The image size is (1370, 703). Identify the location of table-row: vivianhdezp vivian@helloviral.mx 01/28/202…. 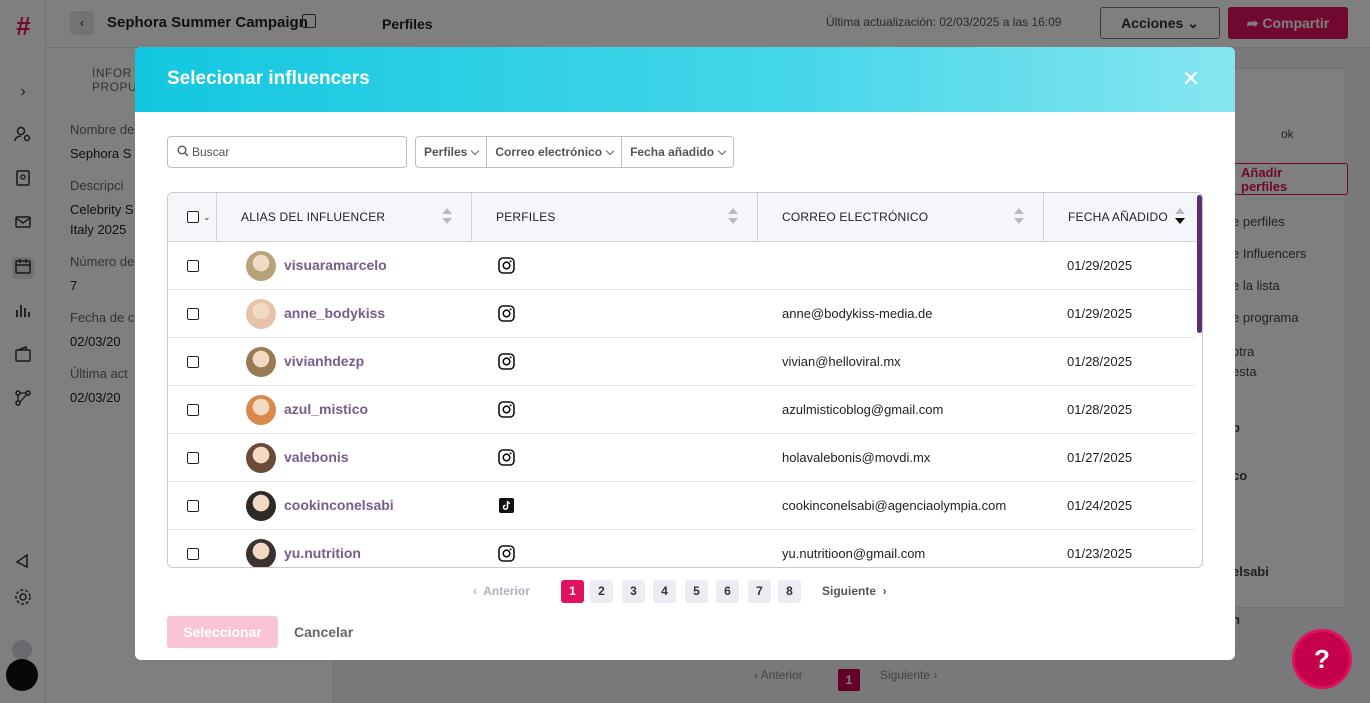
(681, 362).